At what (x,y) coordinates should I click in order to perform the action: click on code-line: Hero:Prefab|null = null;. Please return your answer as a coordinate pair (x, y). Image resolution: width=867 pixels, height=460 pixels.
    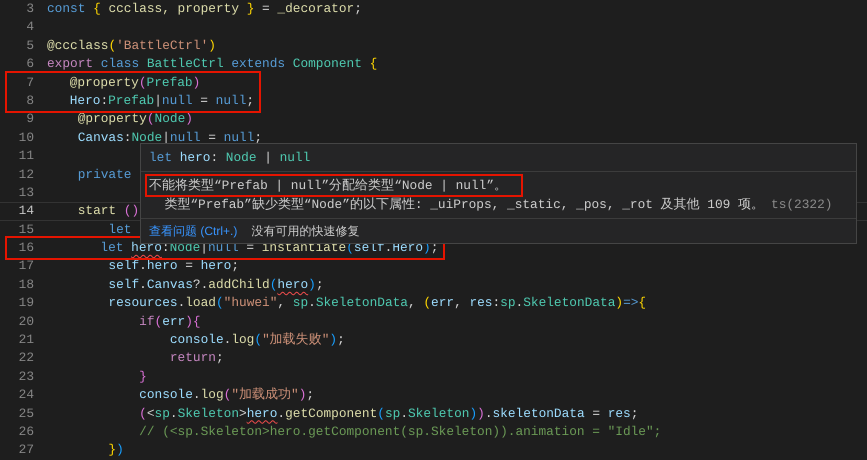
    Looking at the image, I should click on (161, 101).